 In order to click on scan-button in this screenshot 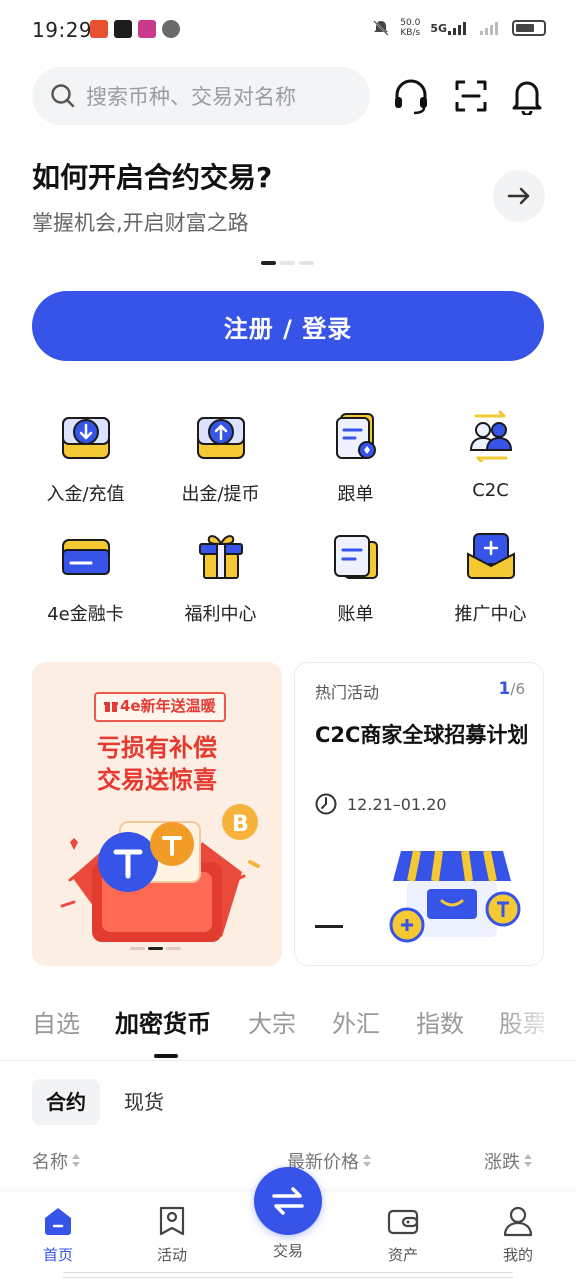, I will do `click(471, 96)`.